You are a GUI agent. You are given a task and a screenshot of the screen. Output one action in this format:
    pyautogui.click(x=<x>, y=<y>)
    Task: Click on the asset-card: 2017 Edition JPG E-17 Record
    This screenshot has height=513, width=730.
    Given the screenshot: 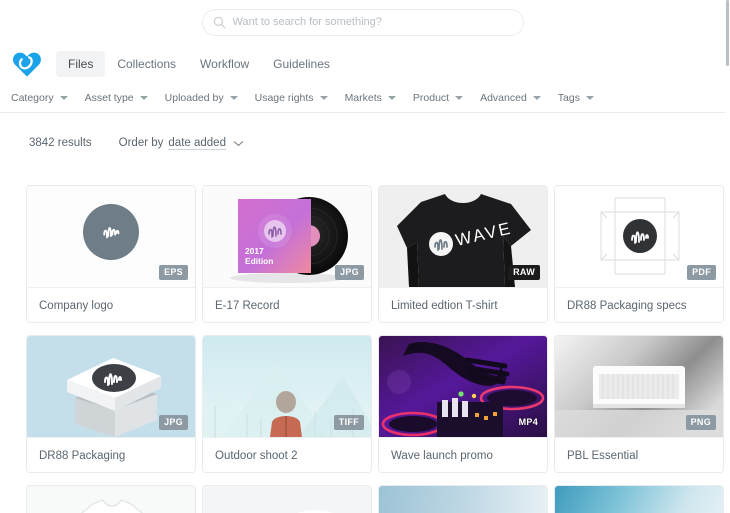 What is the action you would take?
    pyautogui.click(x=287, y=254)
    